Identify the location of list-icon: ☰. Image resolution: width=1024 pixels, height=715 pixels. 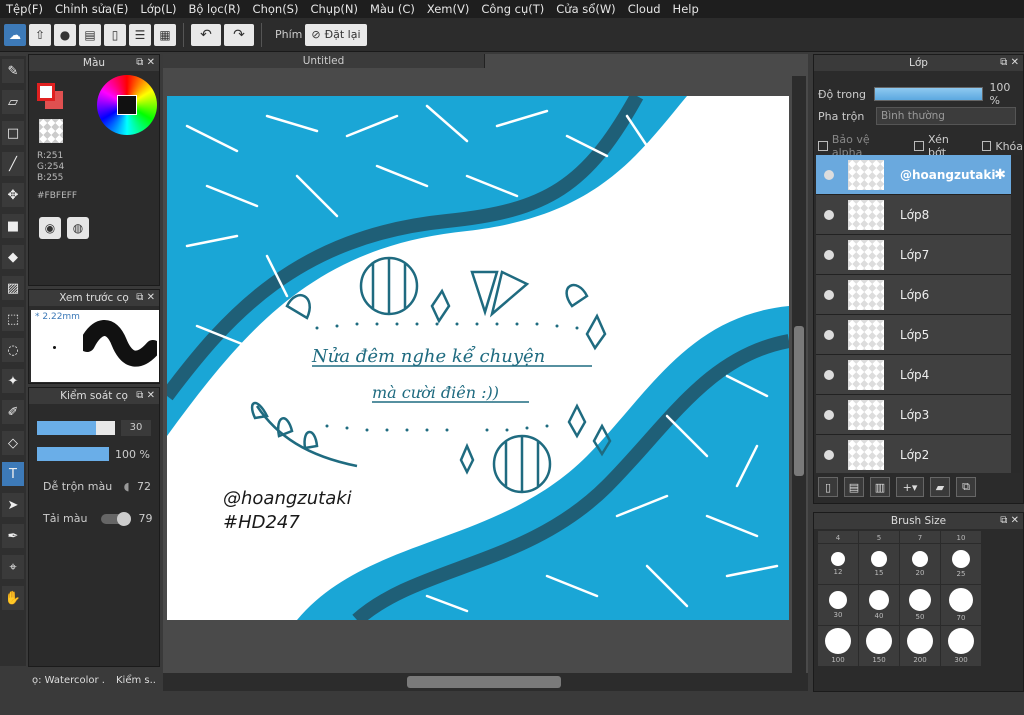
(140, 34).